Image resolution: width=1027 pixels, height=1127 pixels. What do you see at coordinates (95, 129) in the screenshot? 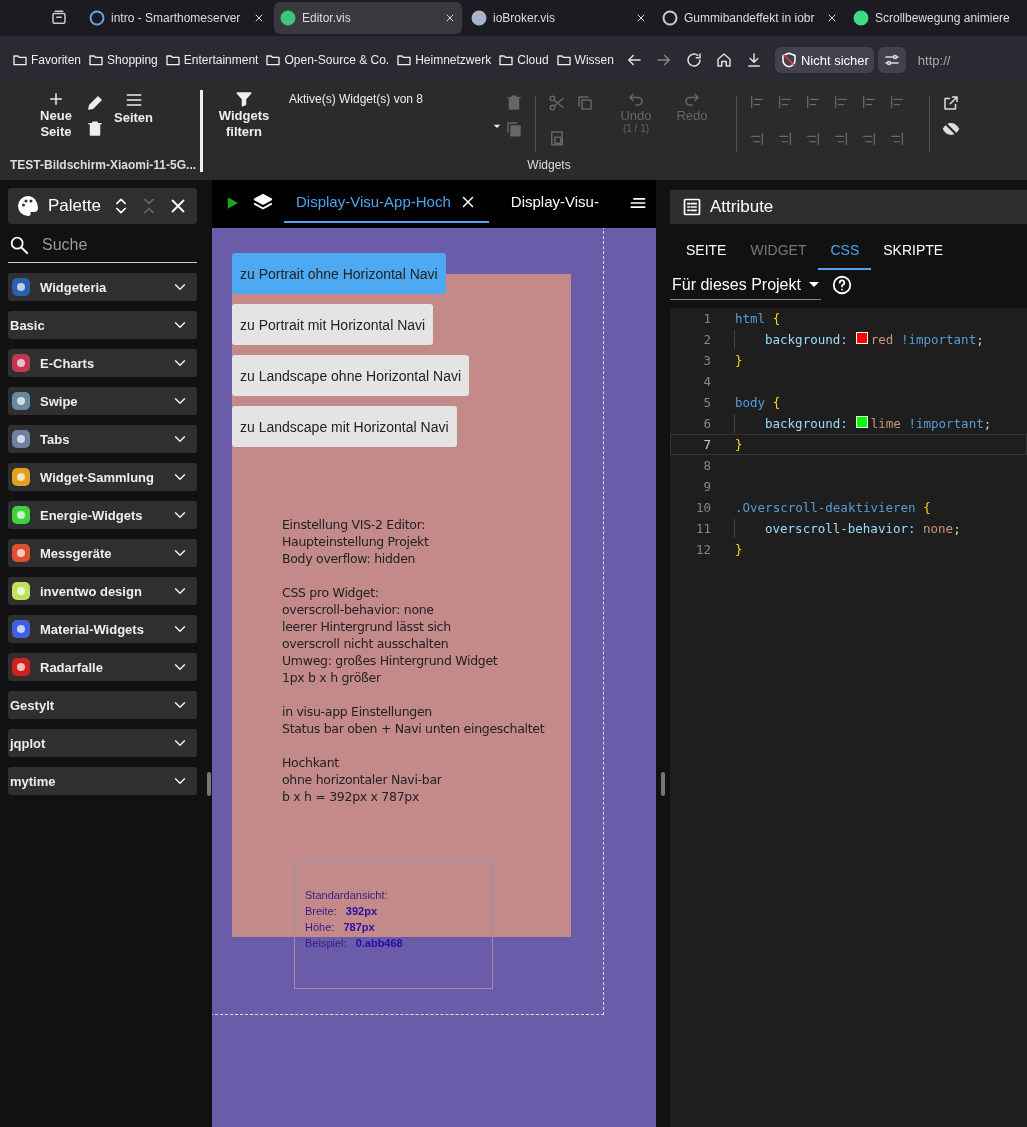
I see `trash-icon` at bounding box center [95, 129].